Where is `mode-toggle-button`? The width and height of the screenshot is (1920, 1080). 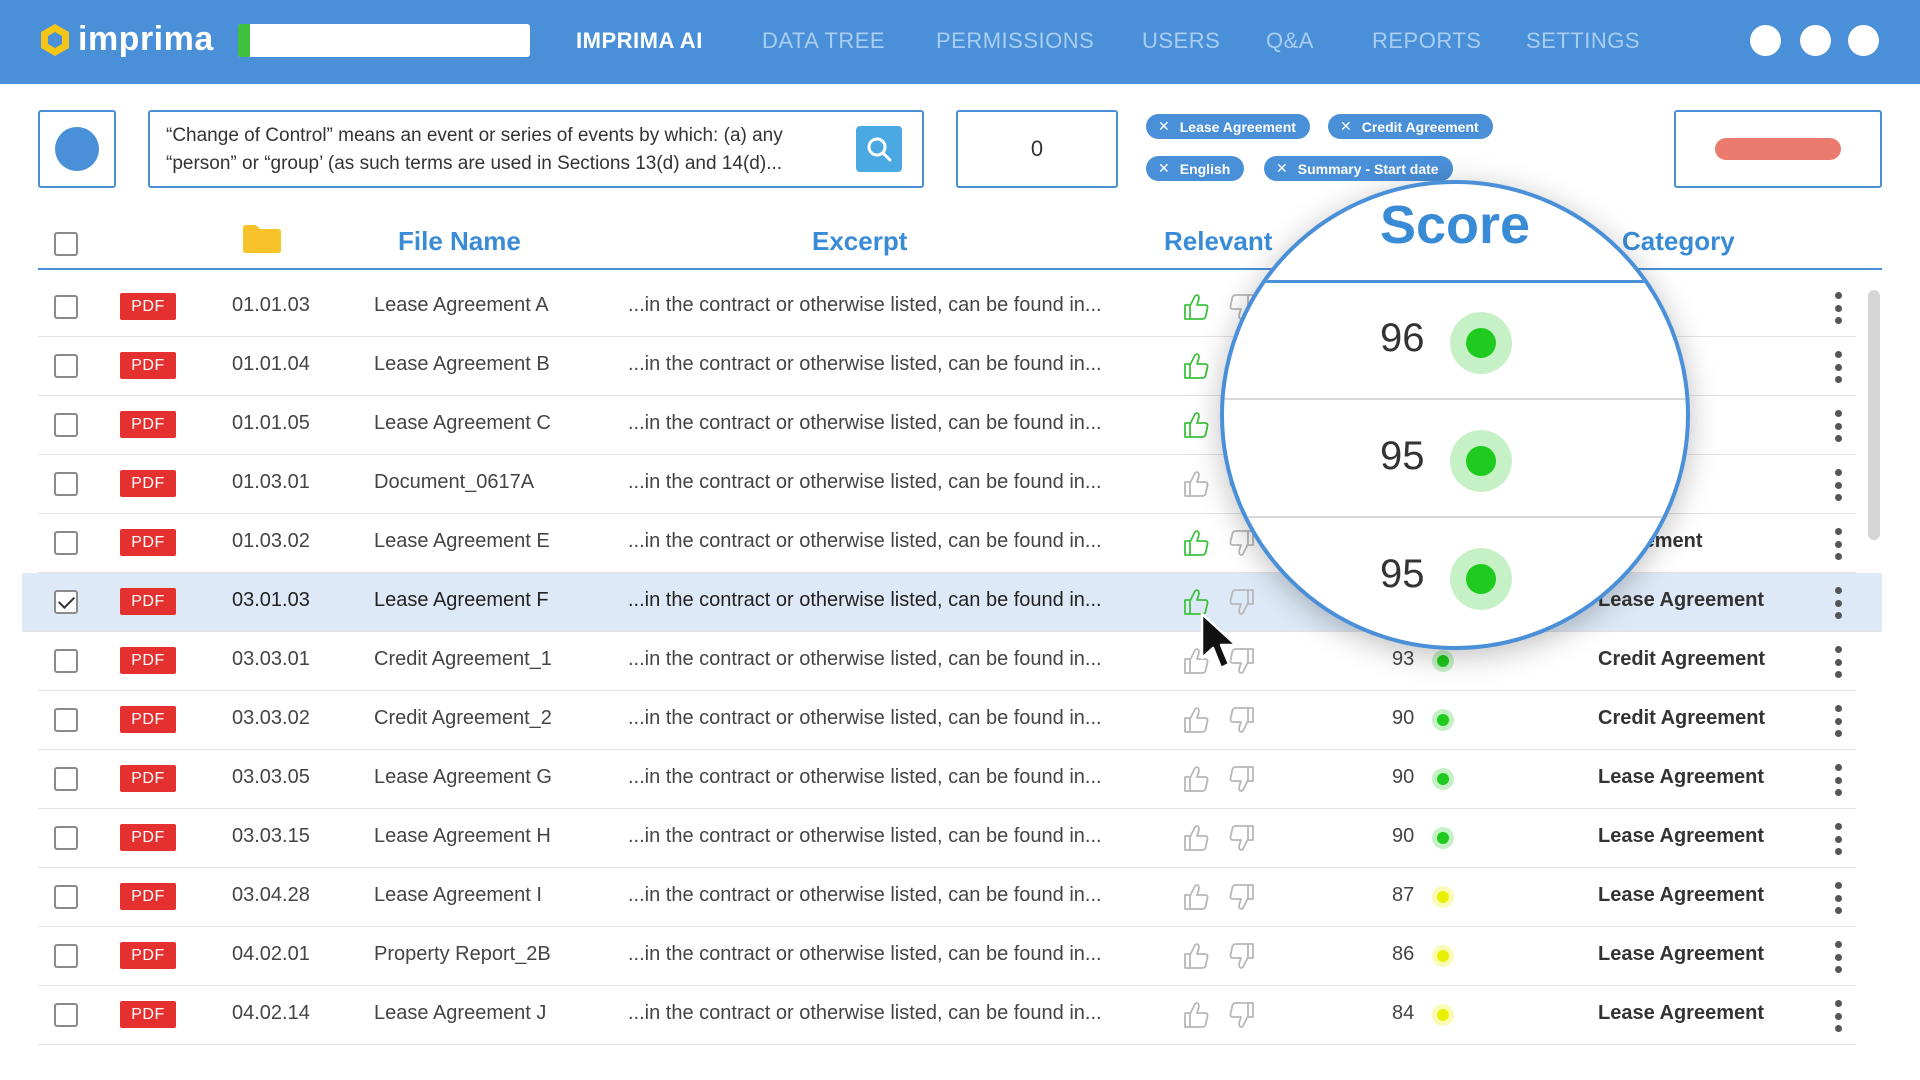
mode-toggle-button is located at coordinates (77, 149).